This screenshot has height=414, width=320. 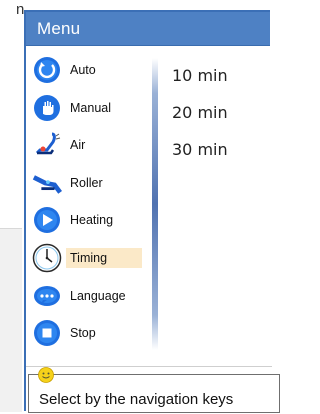 I want to click on background-panel, so click(x=11, y=320).